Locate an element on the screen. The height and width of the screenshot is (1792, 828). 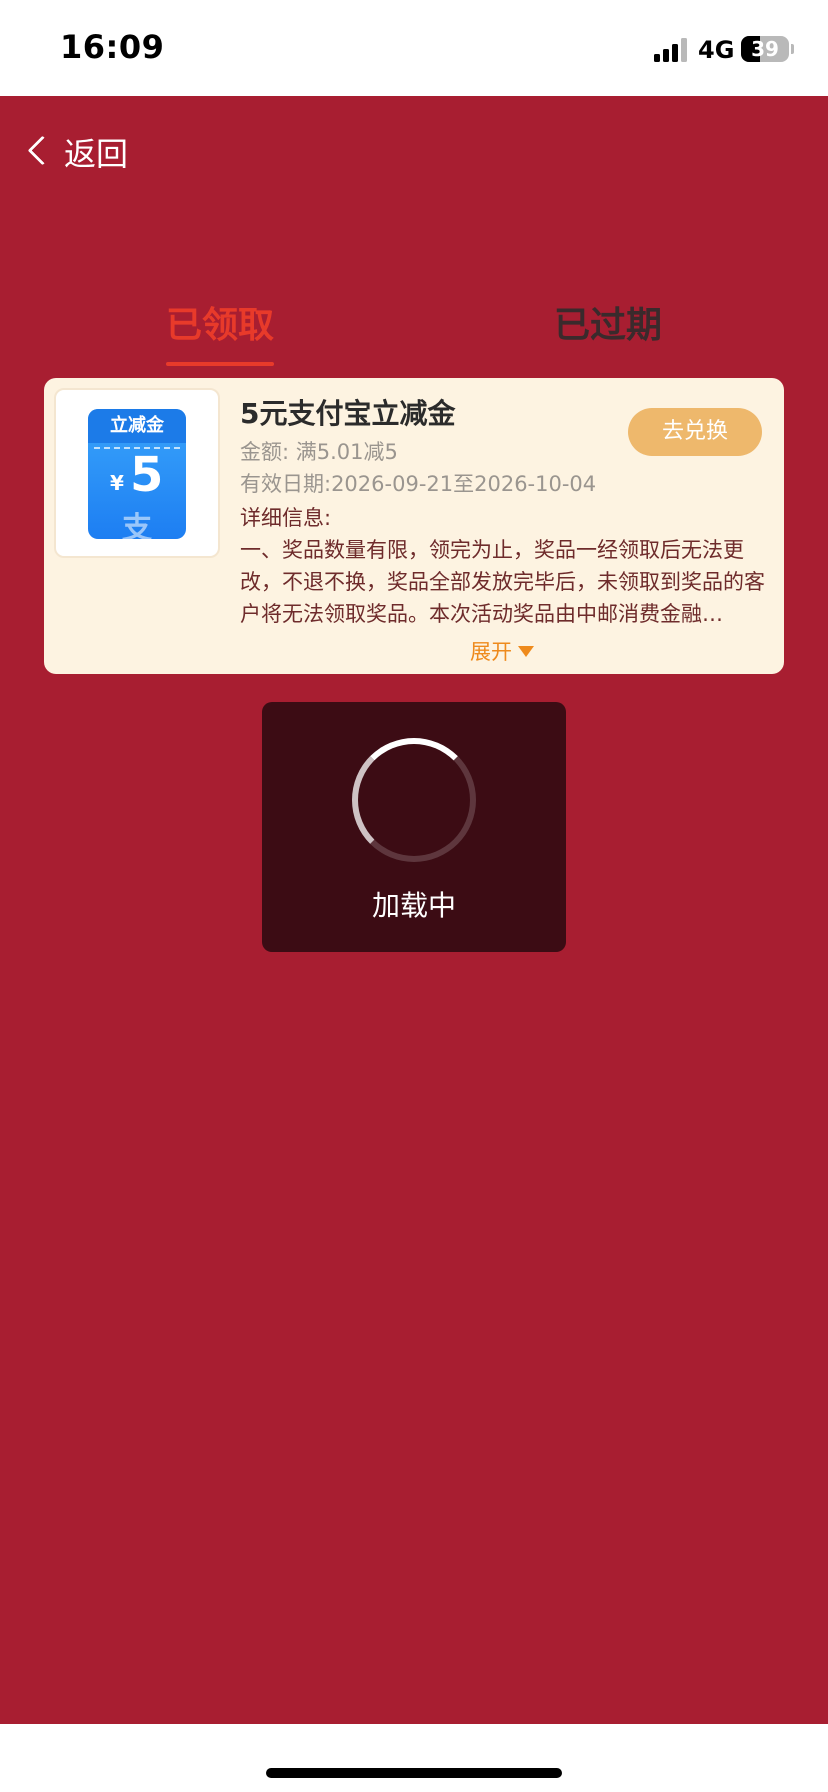
status-bar: 16:09 4G 39 is located at coordinates (414, 48).